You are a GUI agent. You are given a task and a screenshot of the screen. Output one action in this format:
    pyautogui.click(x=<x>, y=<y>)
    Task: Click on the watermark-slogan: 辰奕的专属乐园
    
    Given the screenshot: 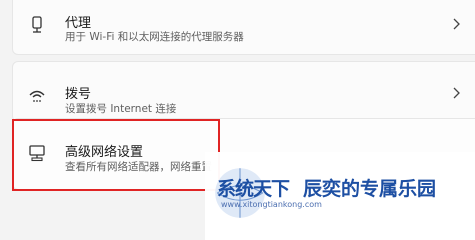 What is the action you would take?
    pyautogui.click(x=370, y=189)
    